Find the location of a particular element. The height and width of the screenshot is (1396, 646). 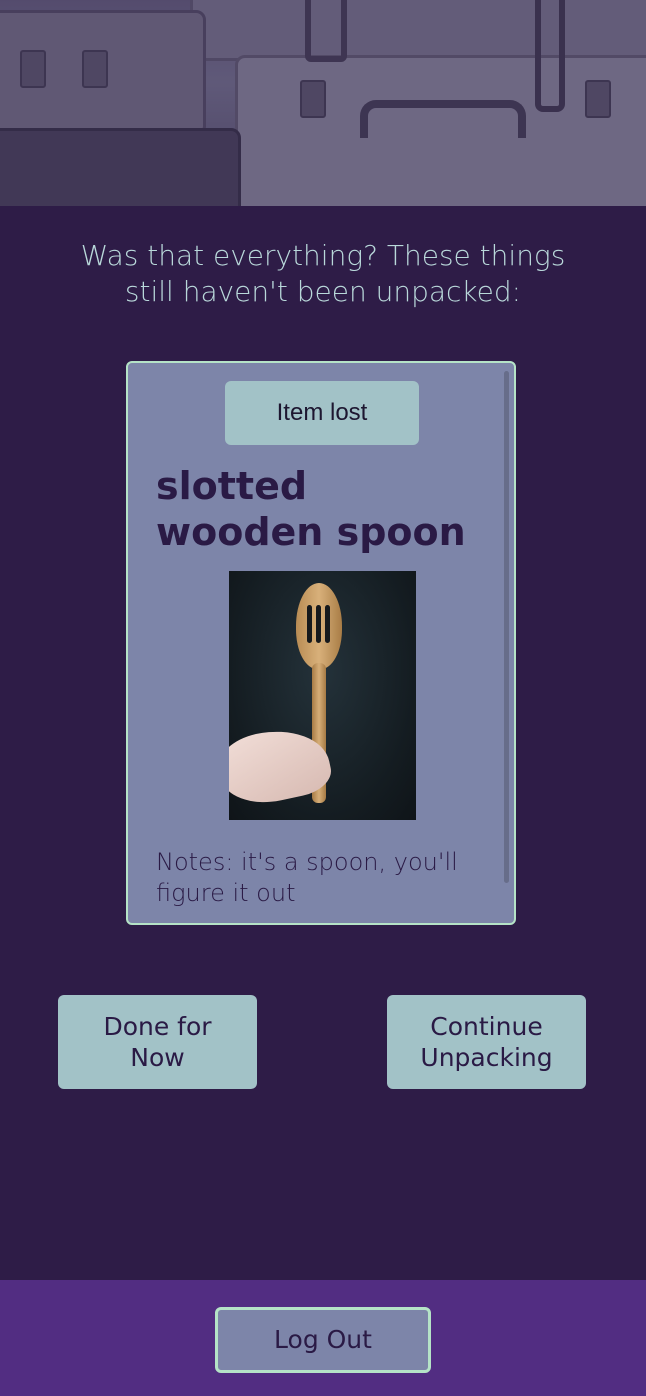

continue-unpacking-button: Continue Unpacking is located at coordinates (486, 1042).